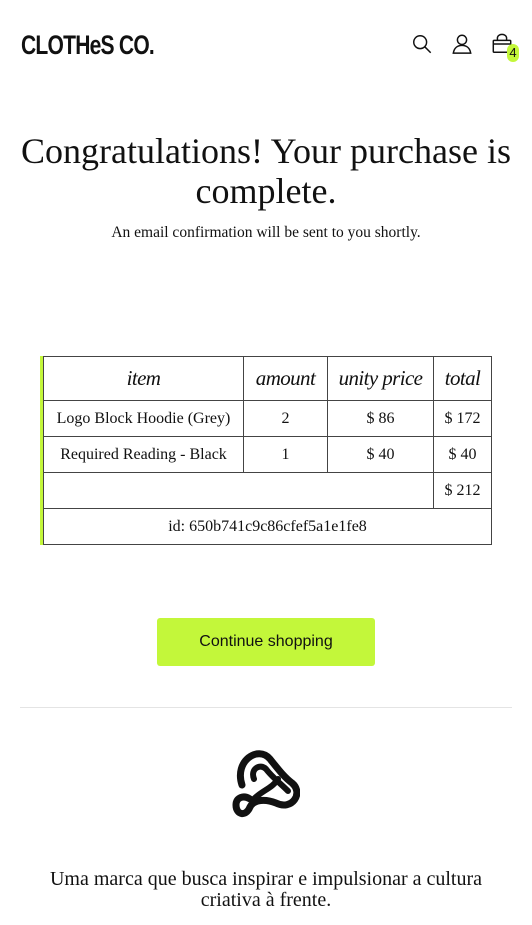 This screenshot has height=925, width=532. What do you see at coordinates (462, 418) in the screenshot?
I see `cell-total: $ 172` at bounding box center [462, 418].